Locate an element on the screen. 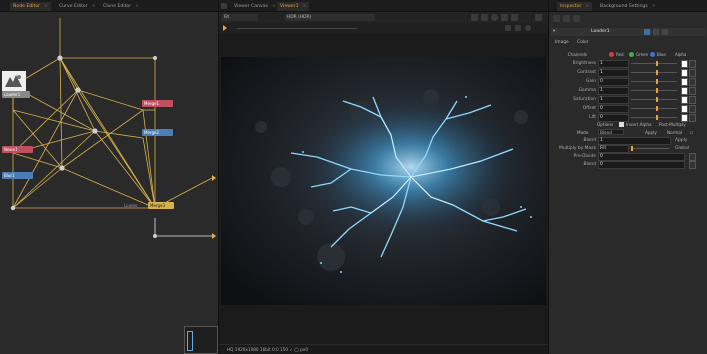  expand-icon: ▾ is located at coordinates (554, 31).